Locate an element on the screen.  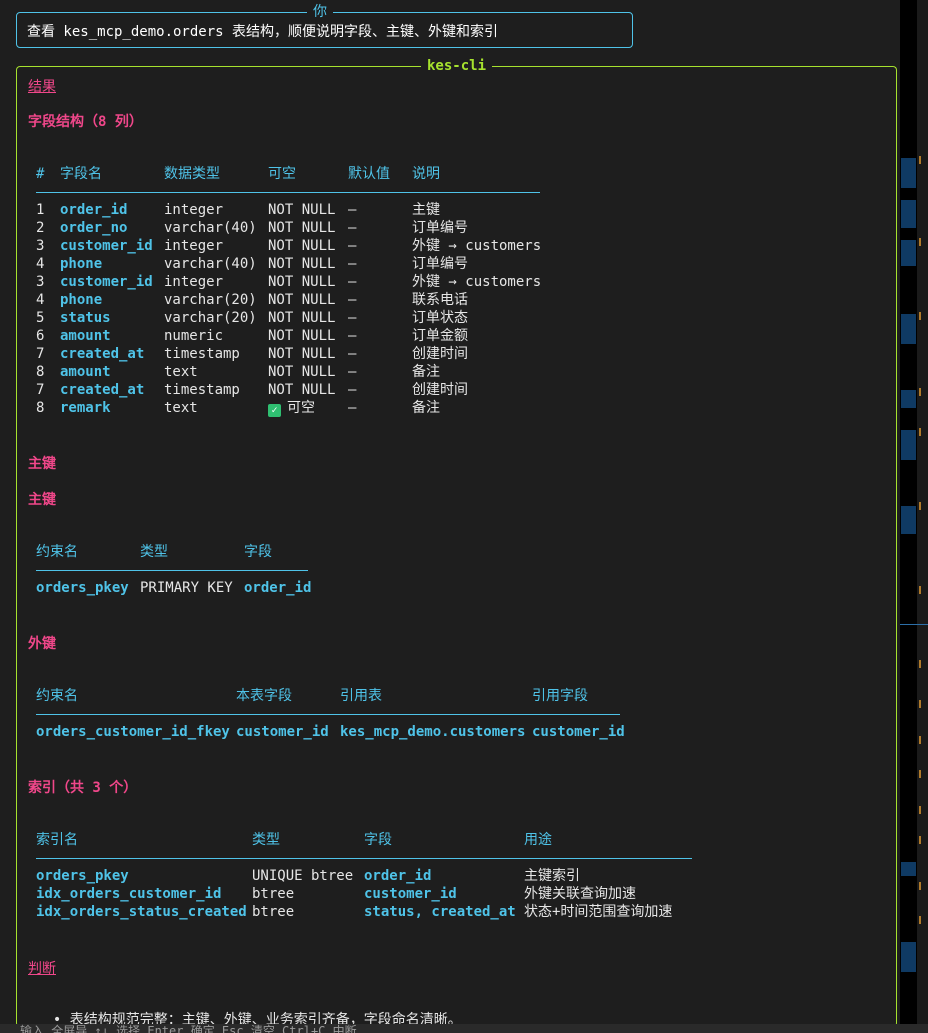
fk-section-title: 外键 is located at coordinates (42, 644).